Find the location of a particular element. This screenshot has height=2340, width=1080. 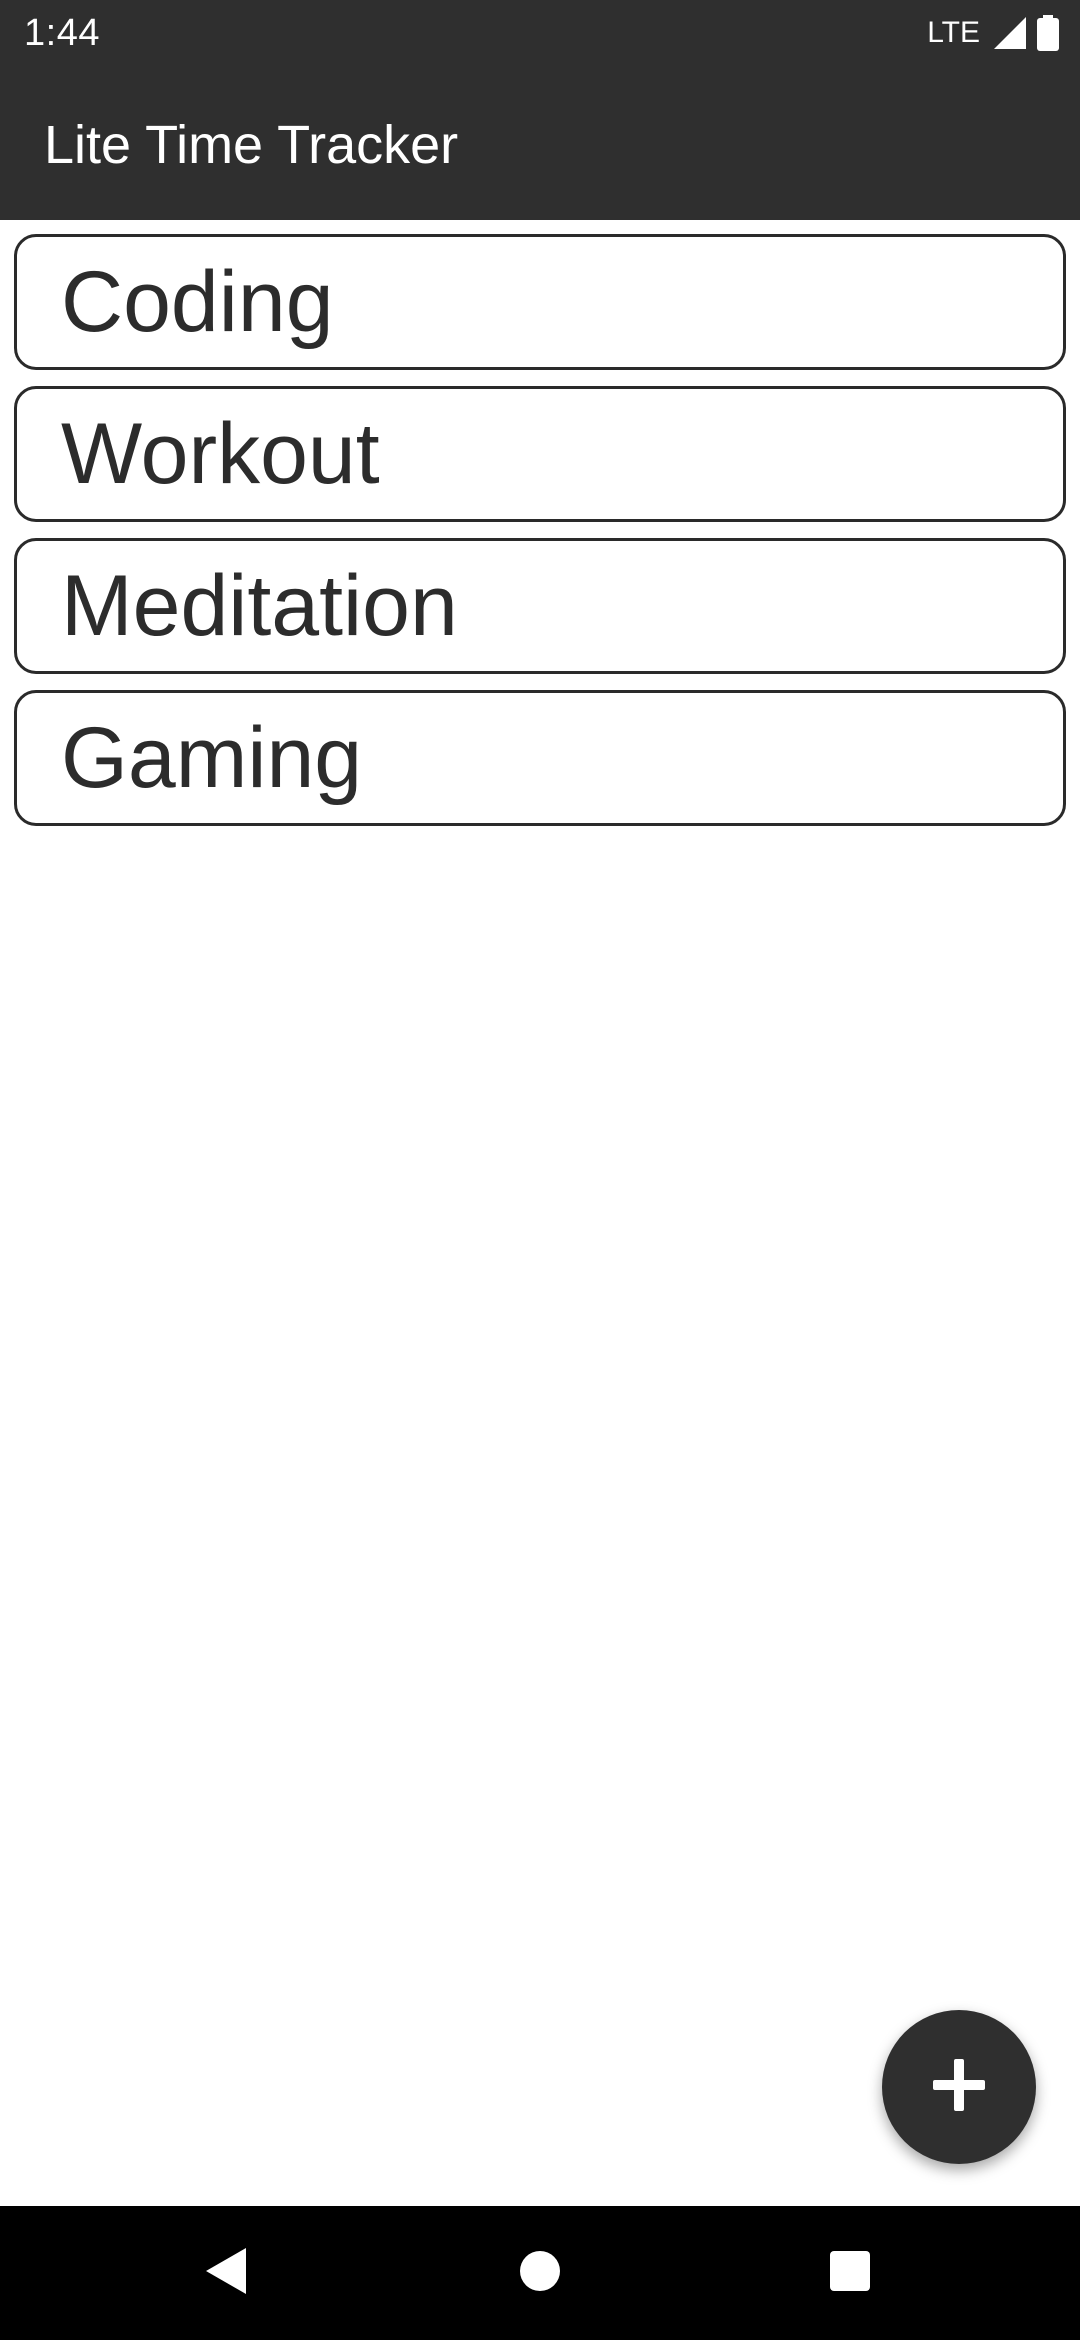

recents-icon is located at coordinates (850, 2273).